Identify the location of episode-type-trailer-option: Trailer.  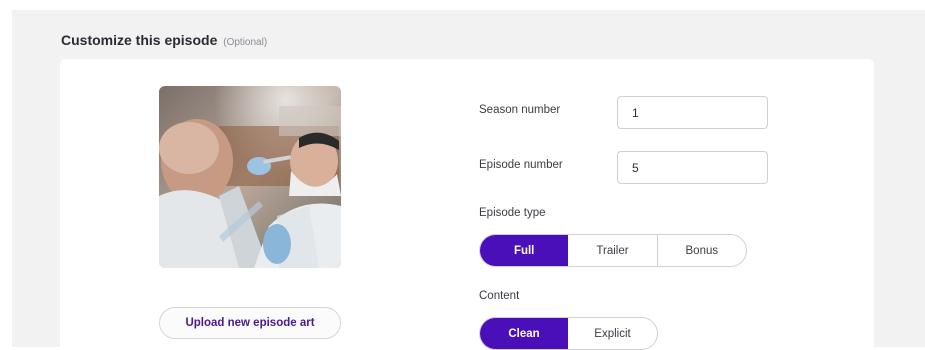
(612, 250).